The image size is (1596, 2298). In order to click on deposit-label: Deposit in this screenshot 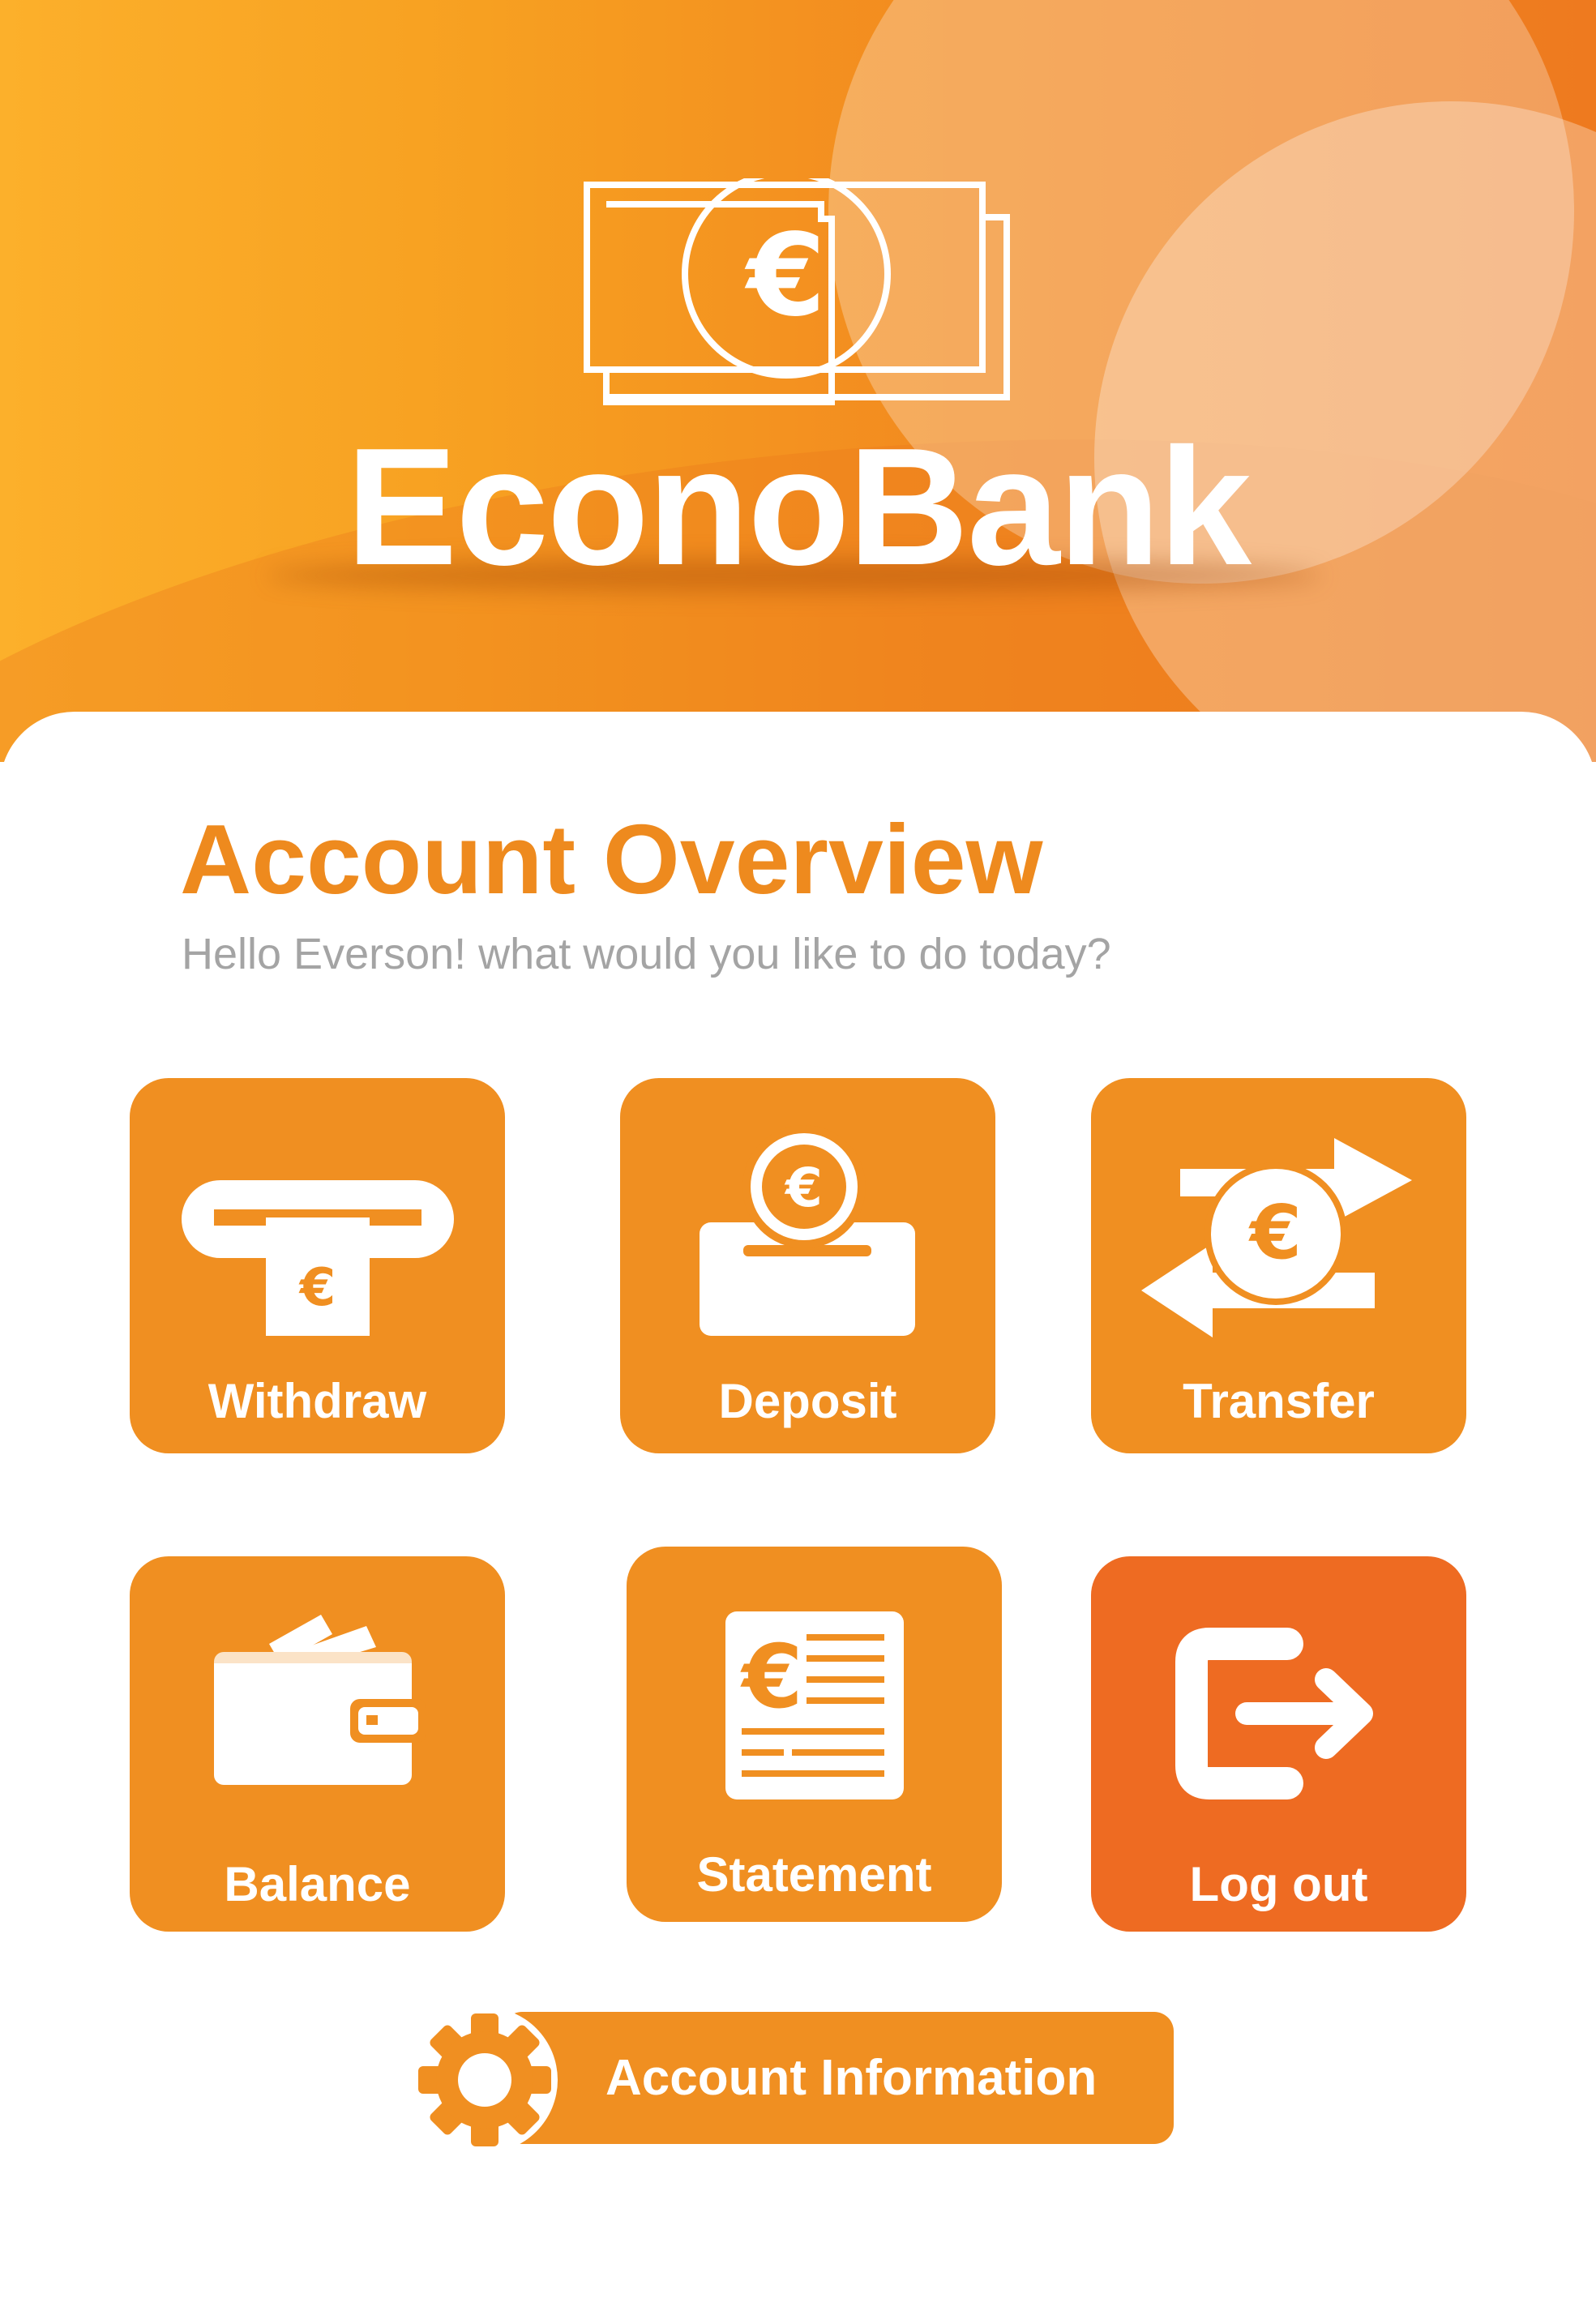, I will do `click(807, 1401)`.